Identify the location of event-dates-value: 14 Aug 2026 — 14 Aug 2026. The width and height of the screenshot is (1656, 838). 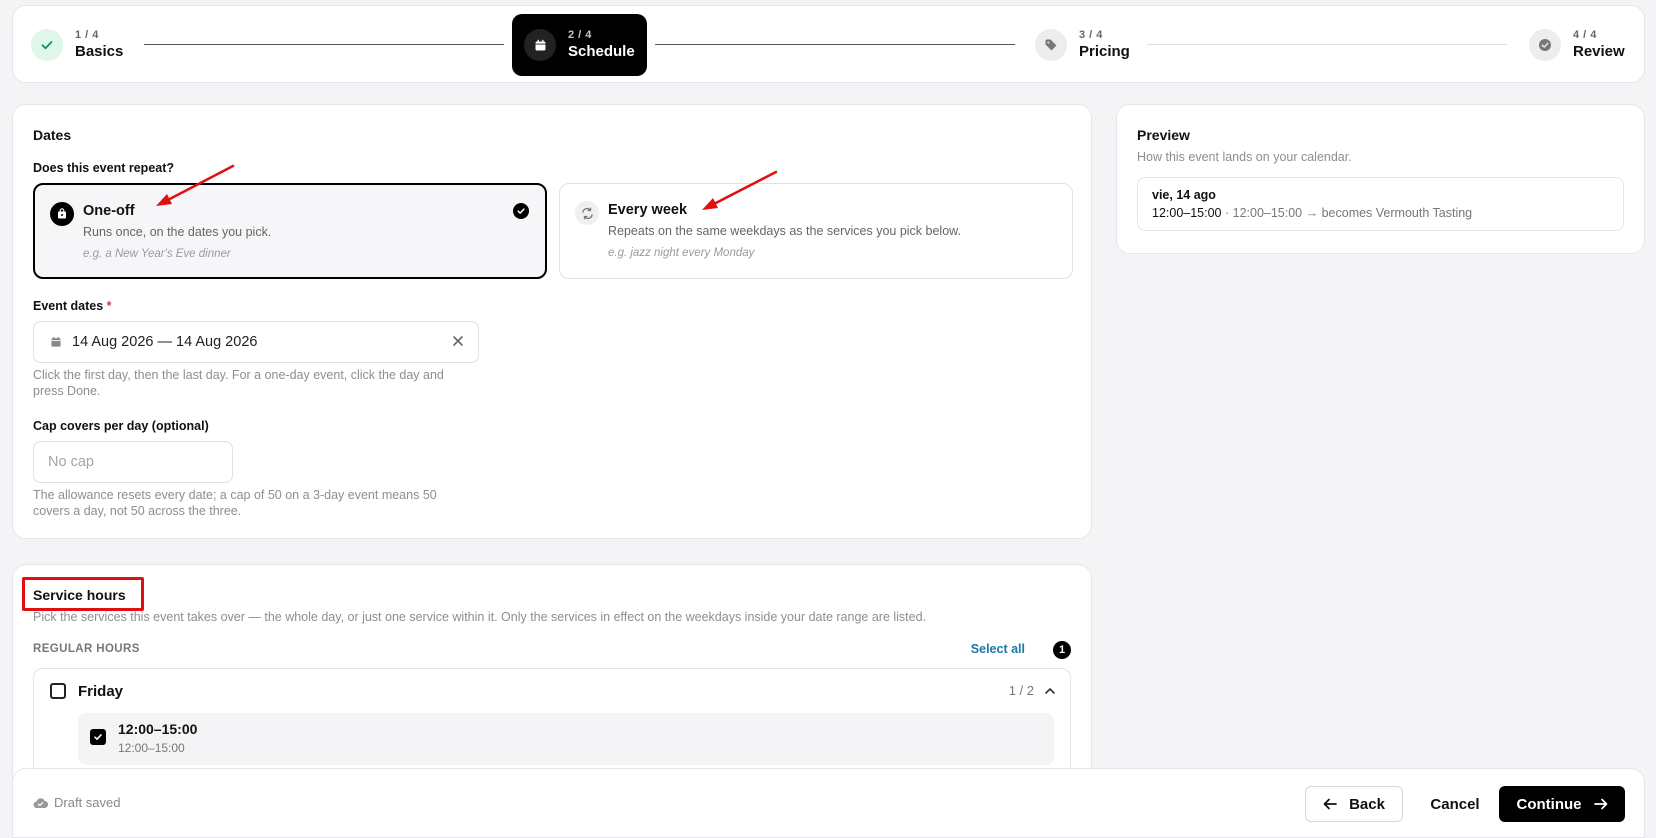
(165, 342).